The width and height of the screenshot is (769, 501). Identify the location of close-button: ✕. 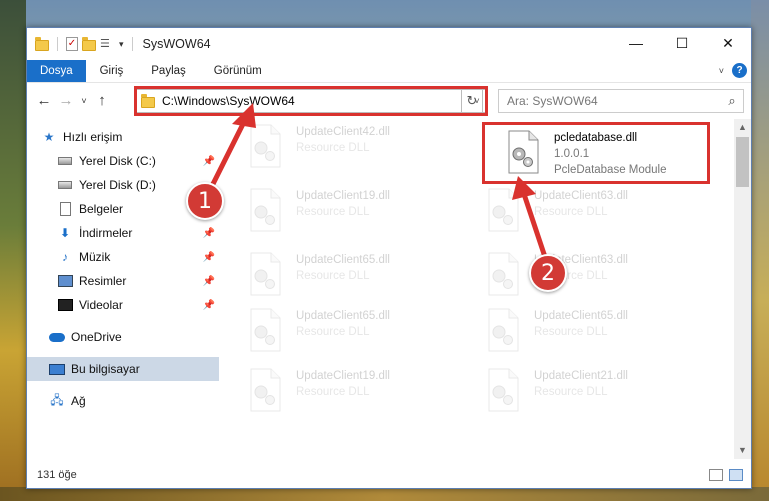
(728, 43).